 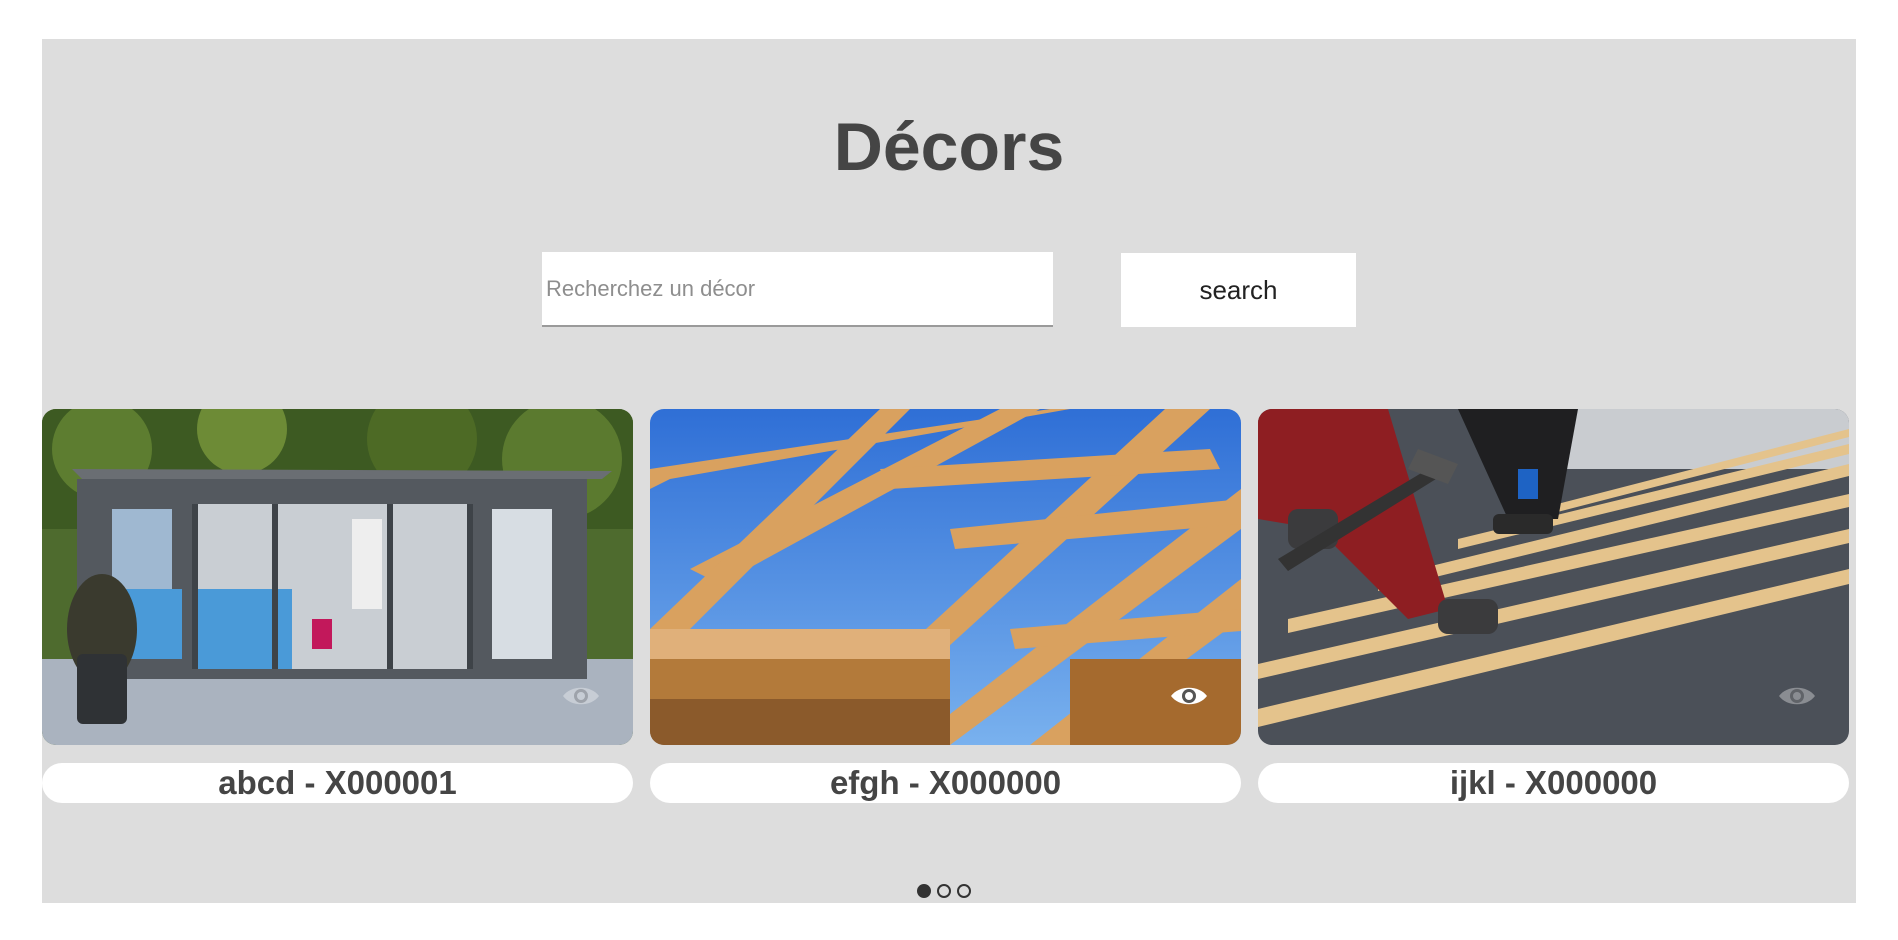 What do you see at coordinates (337, 577) in the screenshot?
I see `decor-image-garden-room` at bounding box center [337, 577].